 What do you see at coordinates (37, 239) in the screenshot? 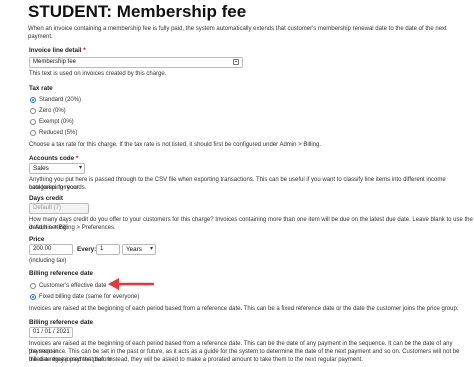
I see `price-label: Price` at bounding box center [37, 239].